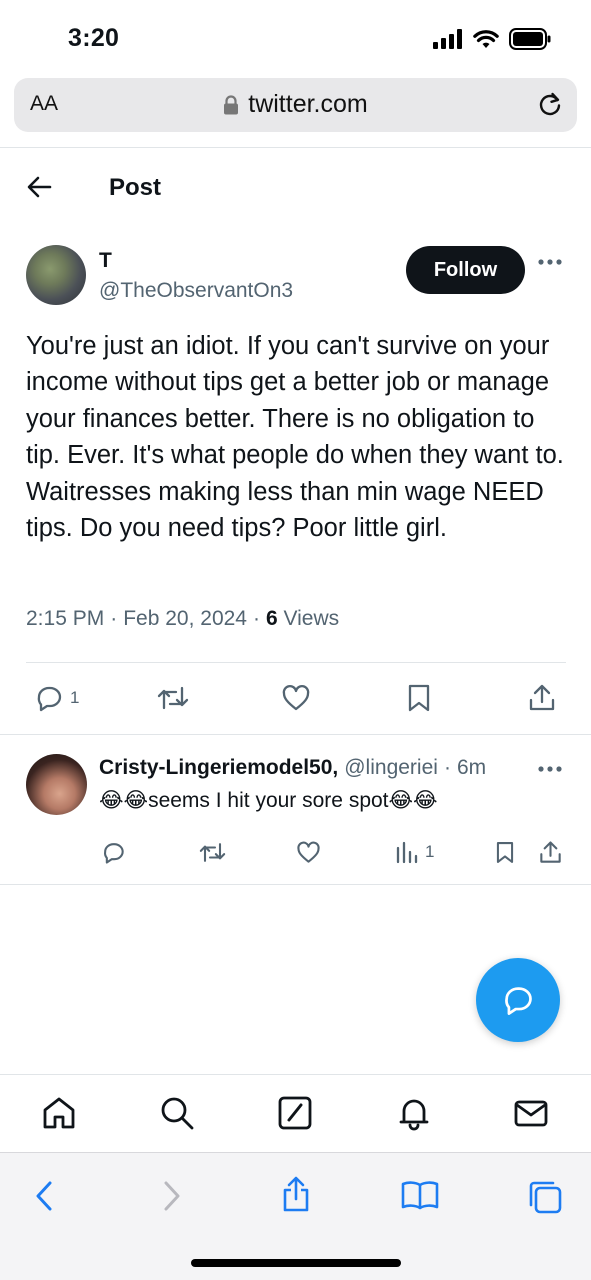 The height and width of the screenshot is (1280, 591). I want to click on nav-notifications, so click(414, 1113).